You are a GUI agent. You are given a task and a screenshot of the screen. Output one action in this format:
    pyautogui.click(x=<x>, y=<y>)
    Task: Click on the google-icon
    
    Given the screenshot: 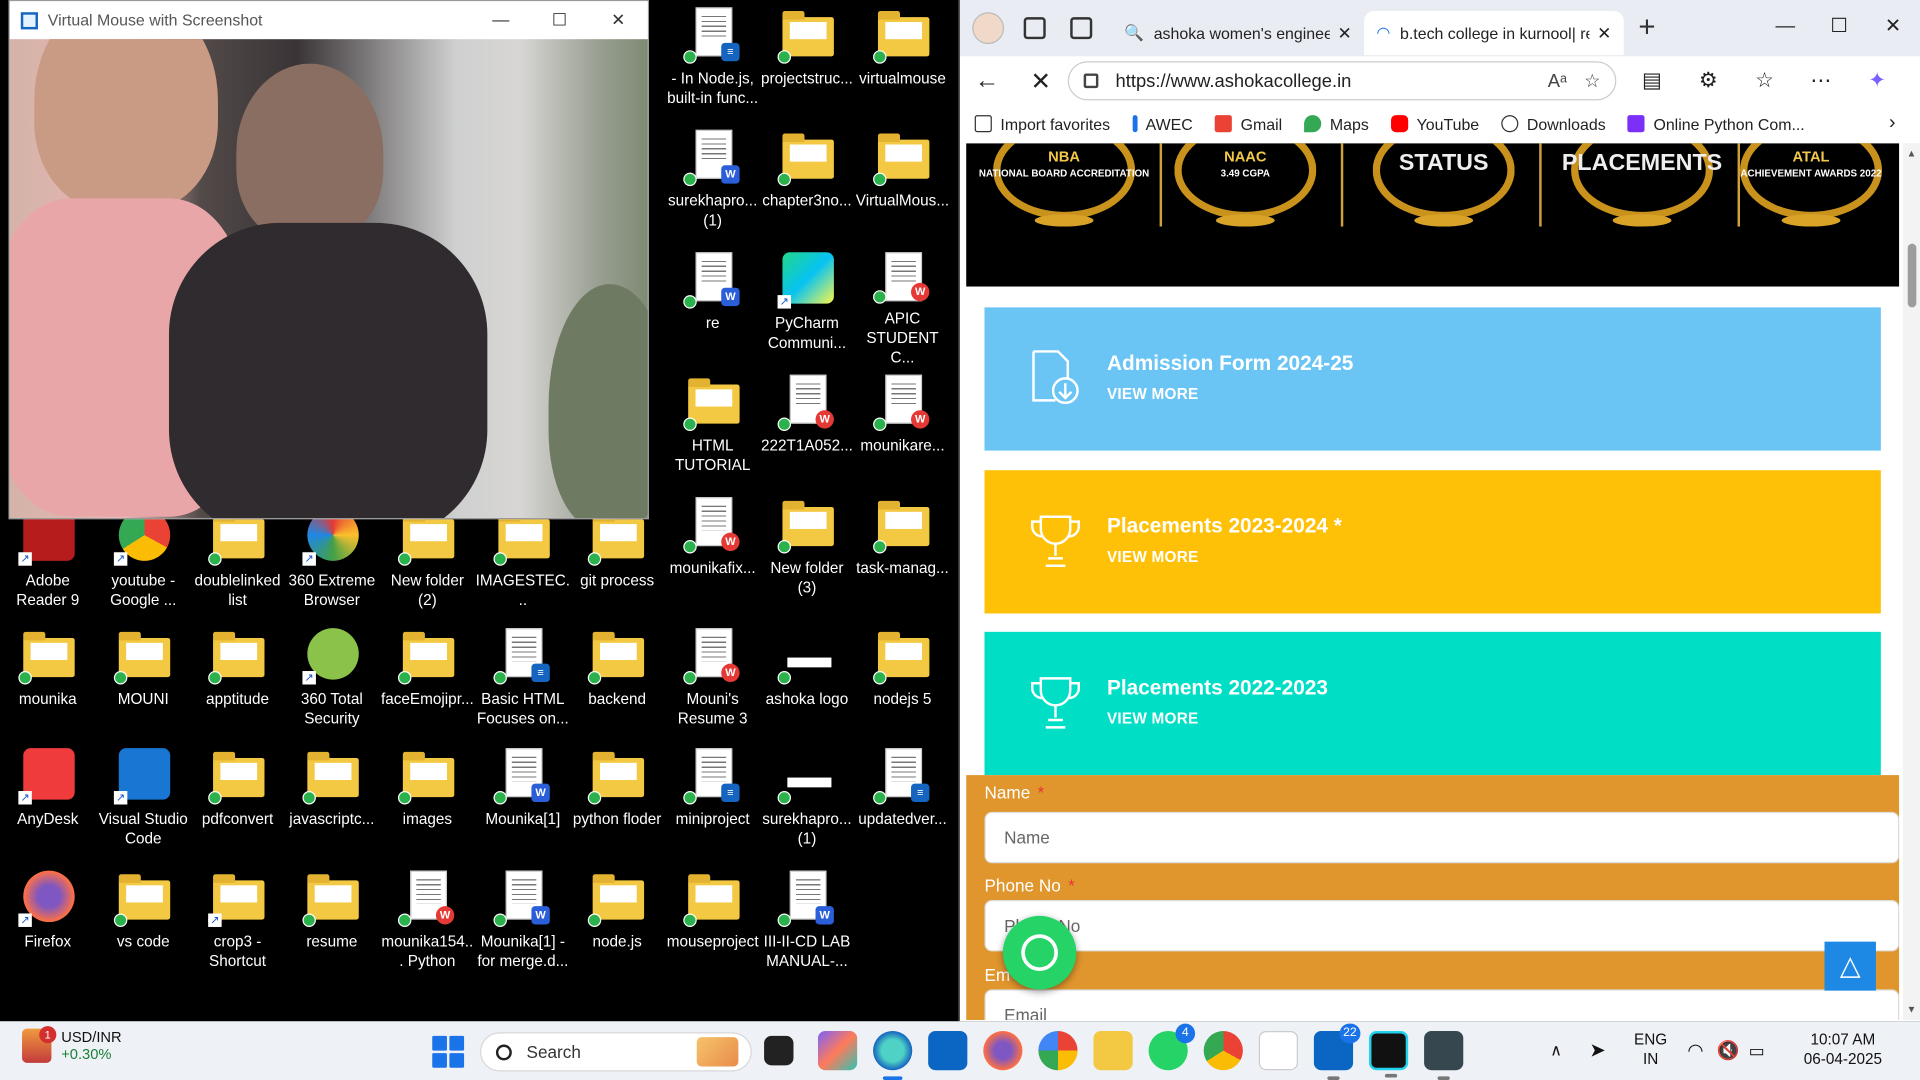 What is the action you would take?
    pyautogui.click(x=1058, y=1051)
    